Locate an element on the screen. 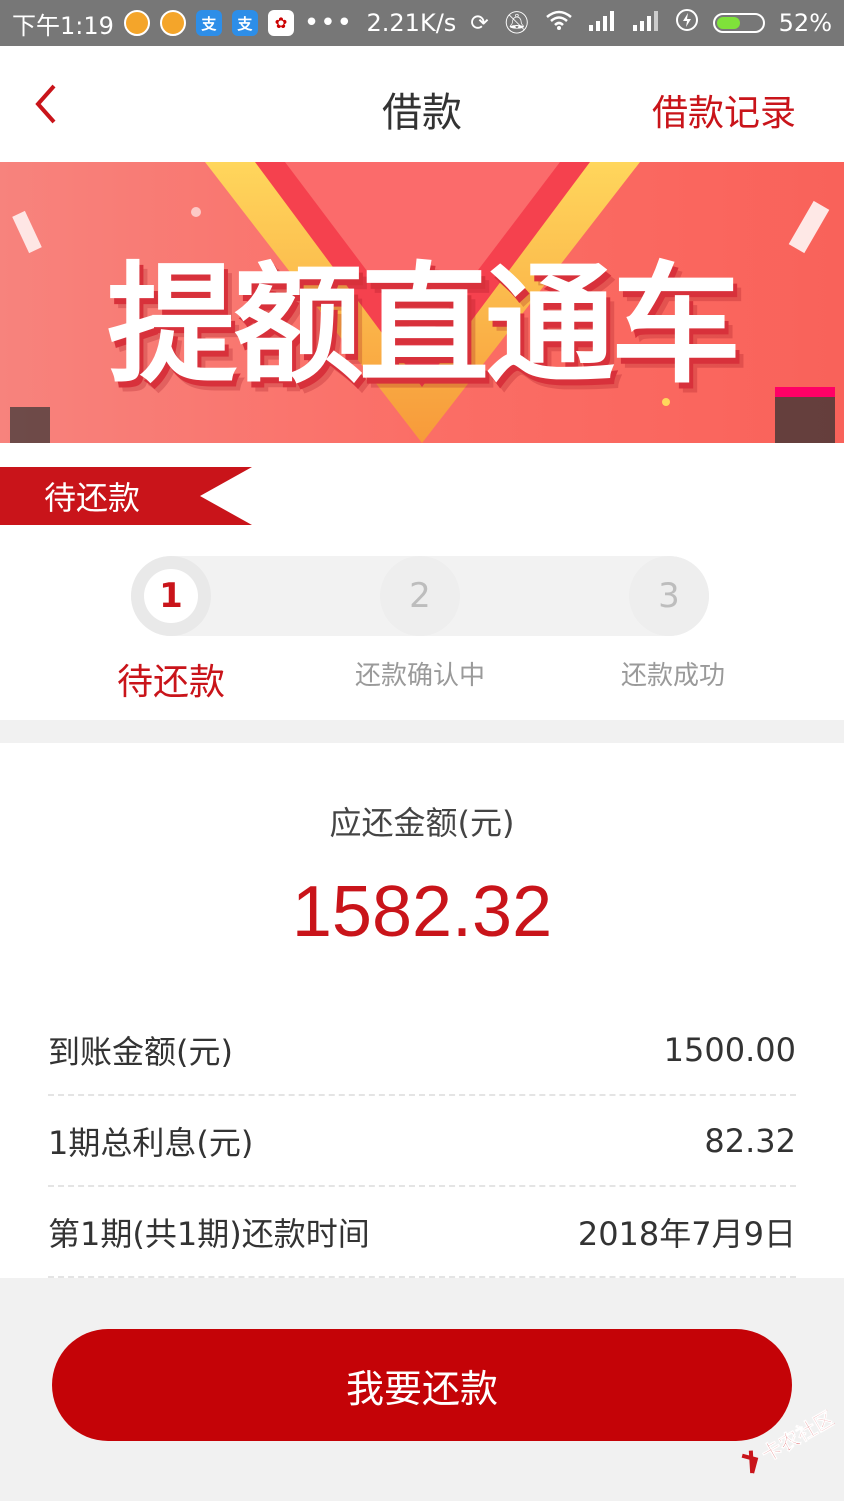 The height and width of the screenshot is (1501, 844). detail-value: 1500.00 is located at coordinates (729, 1049).